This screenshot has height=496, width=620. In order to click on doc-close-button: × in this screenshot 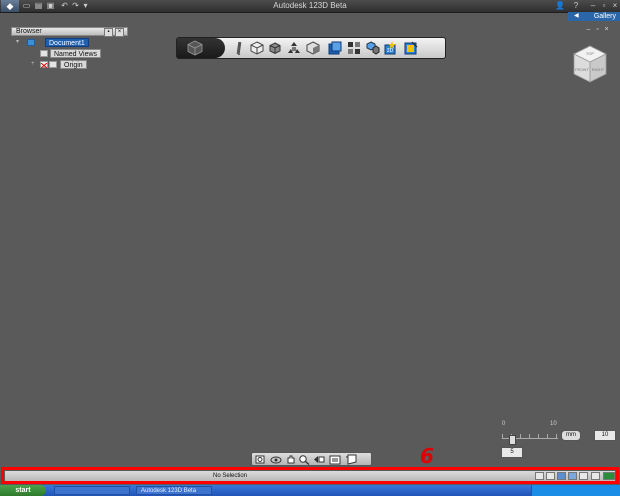, I will do `click(606, 30)`.